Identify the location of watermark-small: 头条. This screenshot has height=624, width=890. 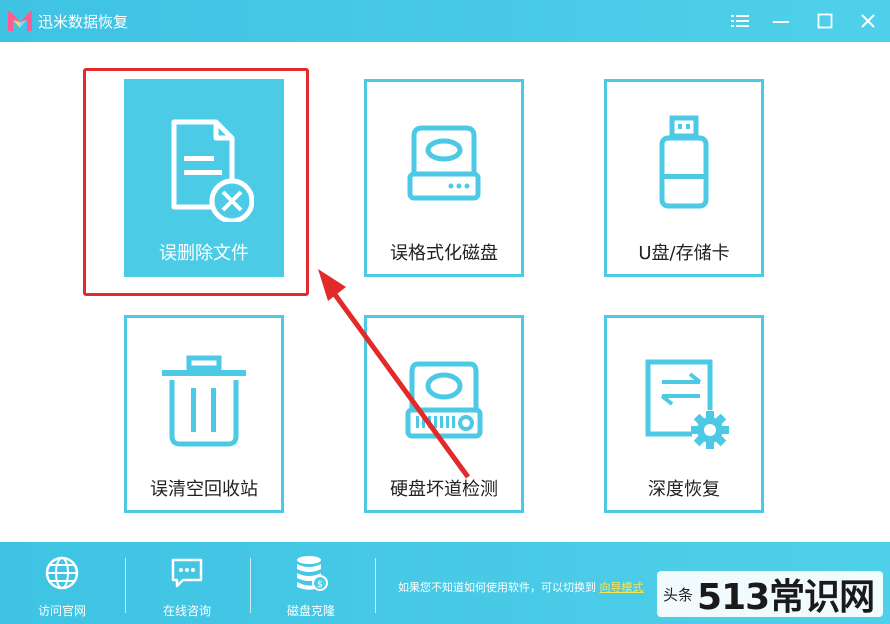
(678, 594).